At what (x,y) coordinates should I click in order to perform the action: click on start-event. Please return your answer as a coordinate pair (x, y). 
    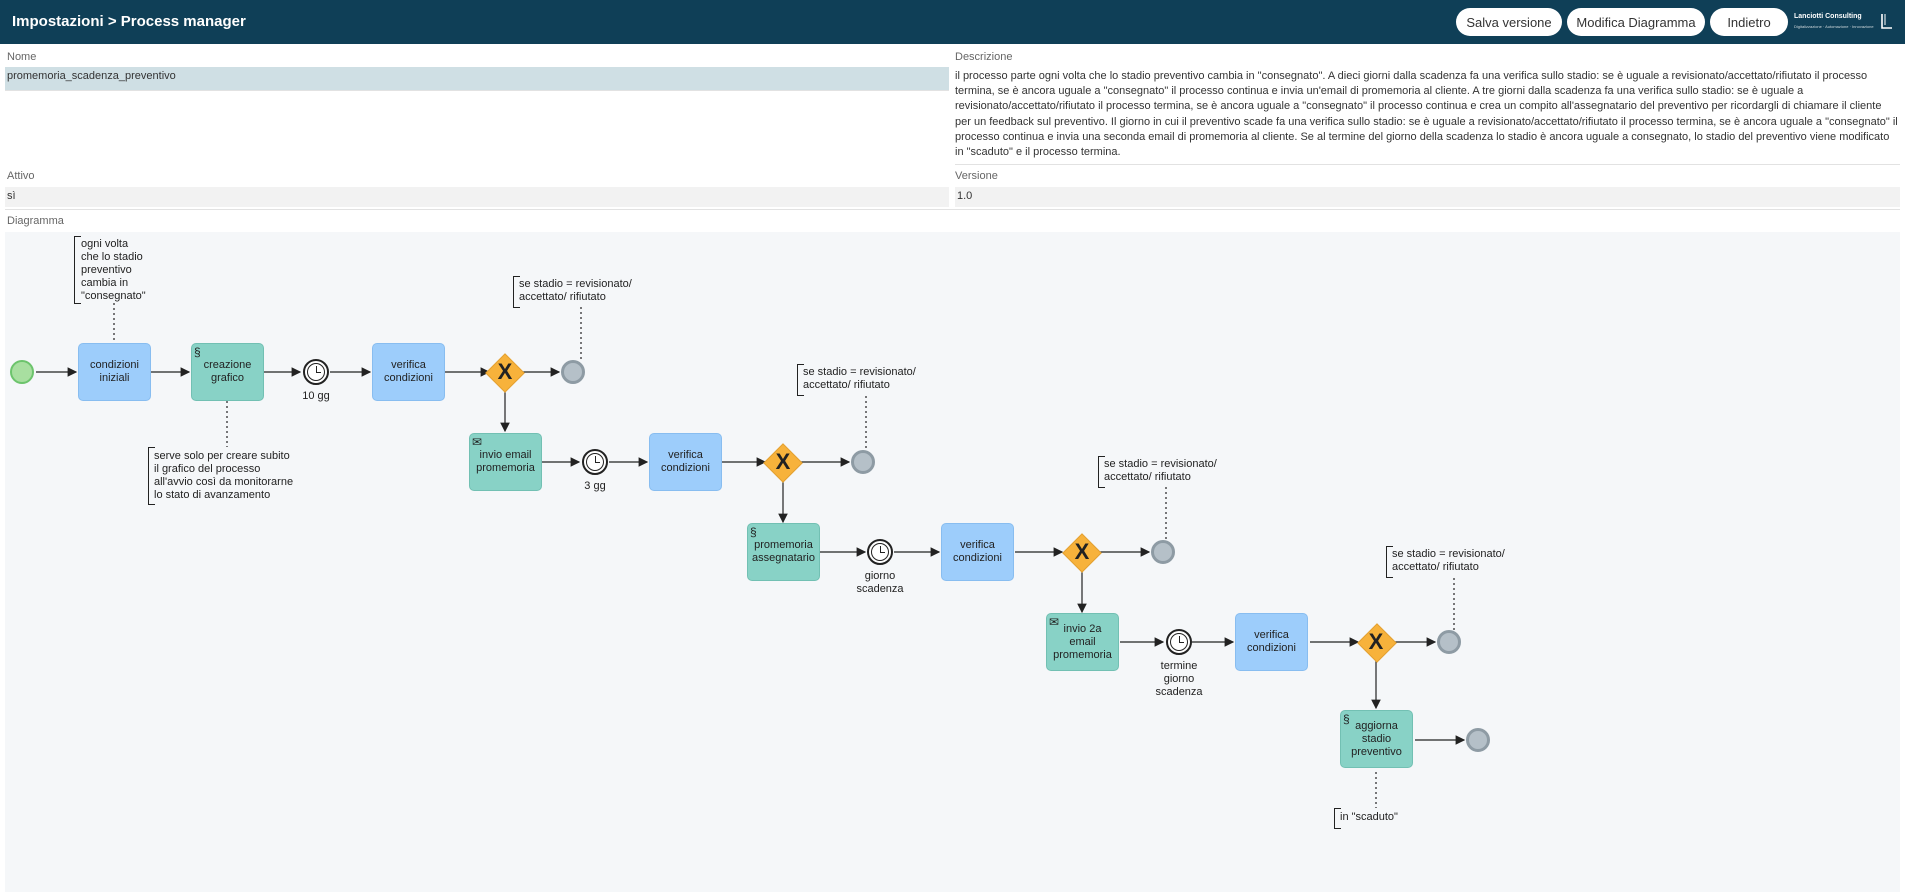
    Looking at the image, I should click on (22, 372).